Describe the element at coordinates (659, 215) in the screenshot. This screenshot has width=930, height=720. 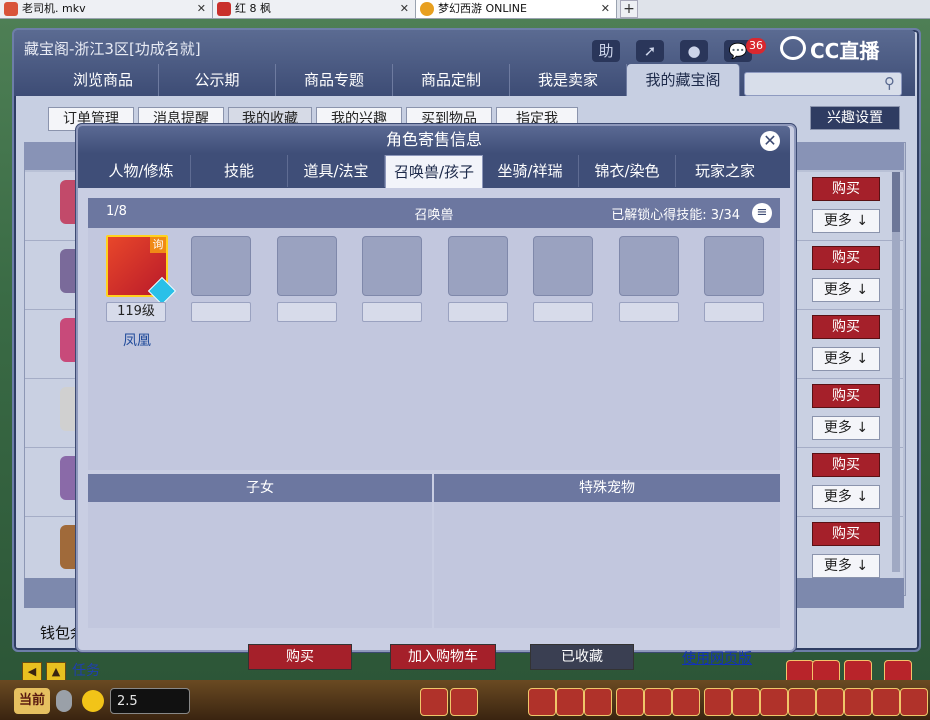
I see `unlocked-skills-label: 已解锁心得技能:` at that location.